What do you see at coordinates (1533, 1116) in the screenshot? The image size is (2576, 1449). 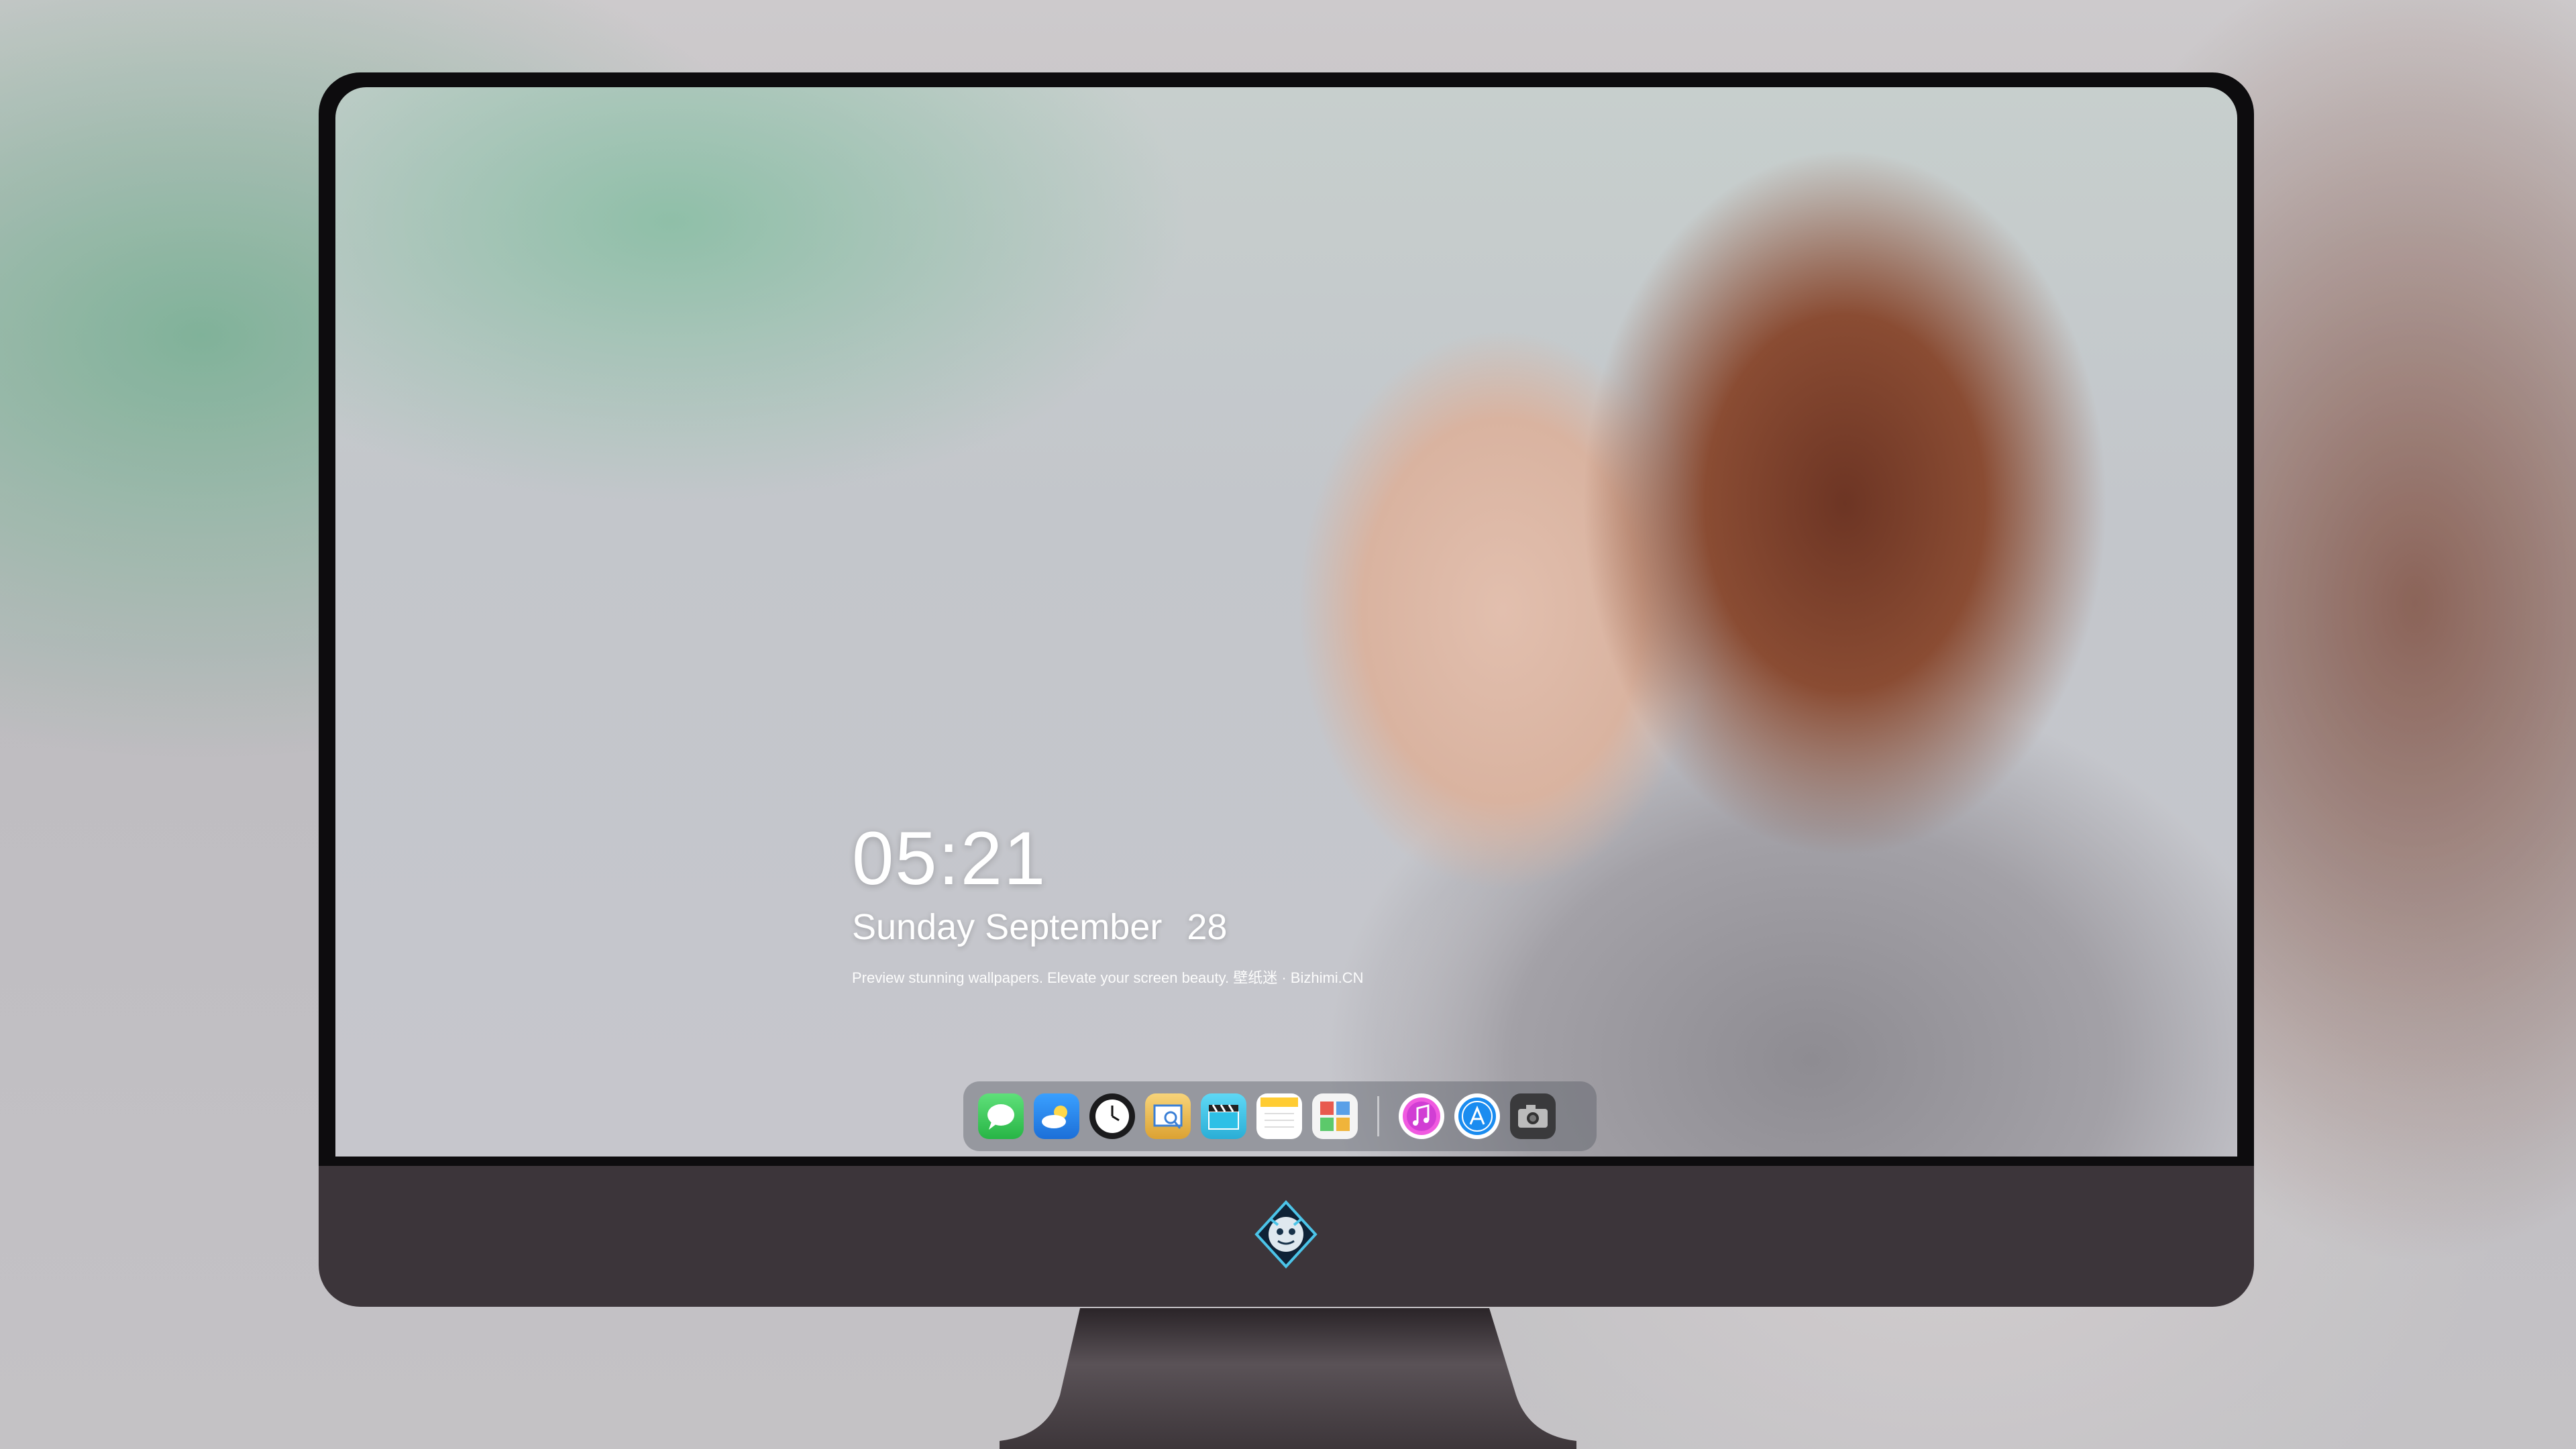 I see `camera-icon` at bounding box center [1533, 1116].